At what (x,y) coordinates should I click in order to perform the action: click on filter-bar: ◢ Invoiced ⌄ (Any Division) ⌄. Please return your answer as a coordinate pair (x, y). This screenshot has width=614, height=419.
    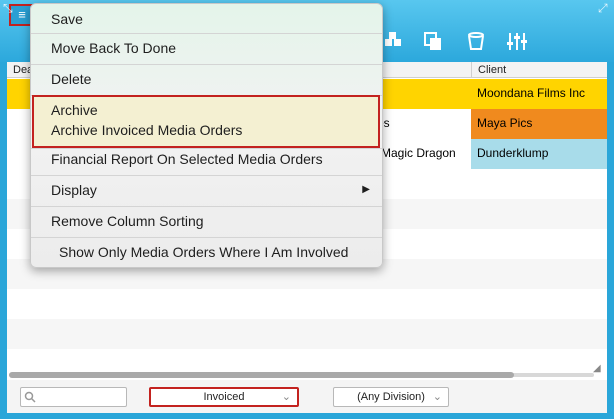
    Looking at the image, I should click on (307, 388).